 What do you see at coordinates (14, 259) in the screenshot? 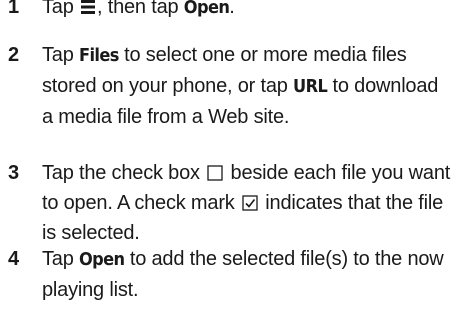
I see `step-number: 4` at bounding box center [14, 259].